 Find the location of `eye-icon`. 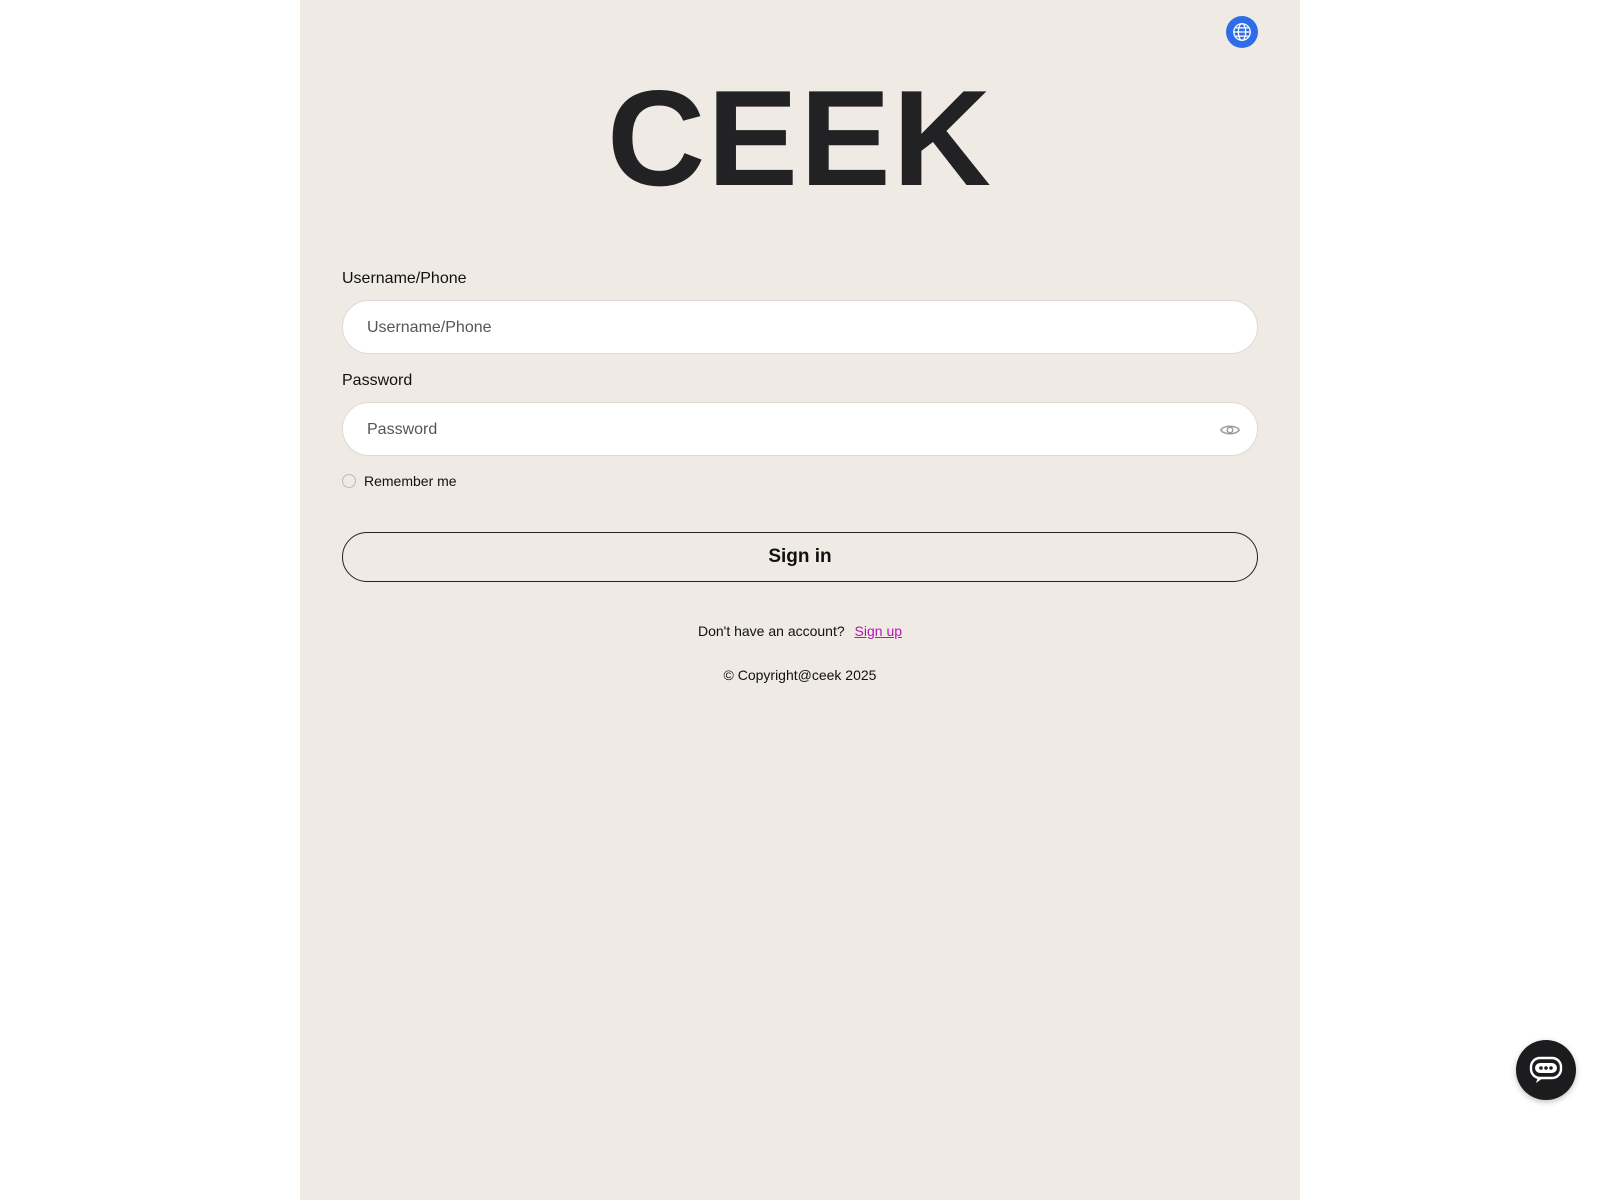

eye-icon is located at coordinates (1230, 430).